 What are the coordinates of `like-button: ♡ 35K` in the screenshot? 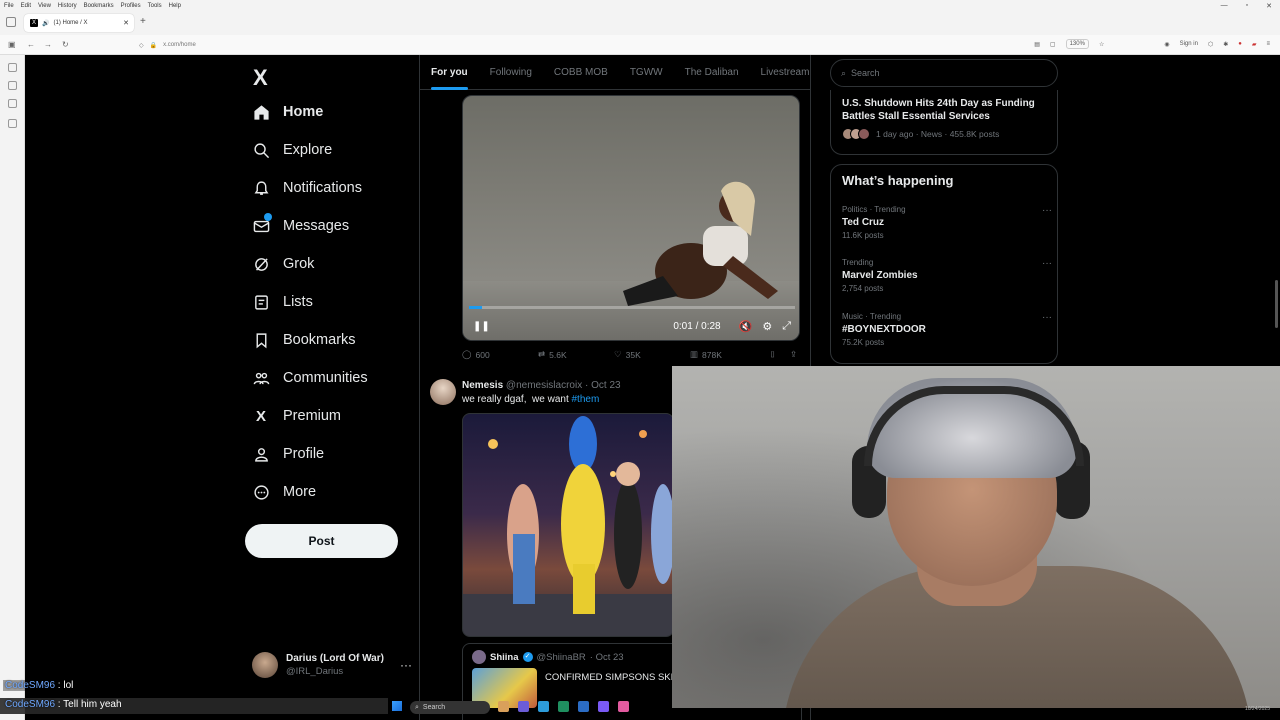 It's located at (652, 354).